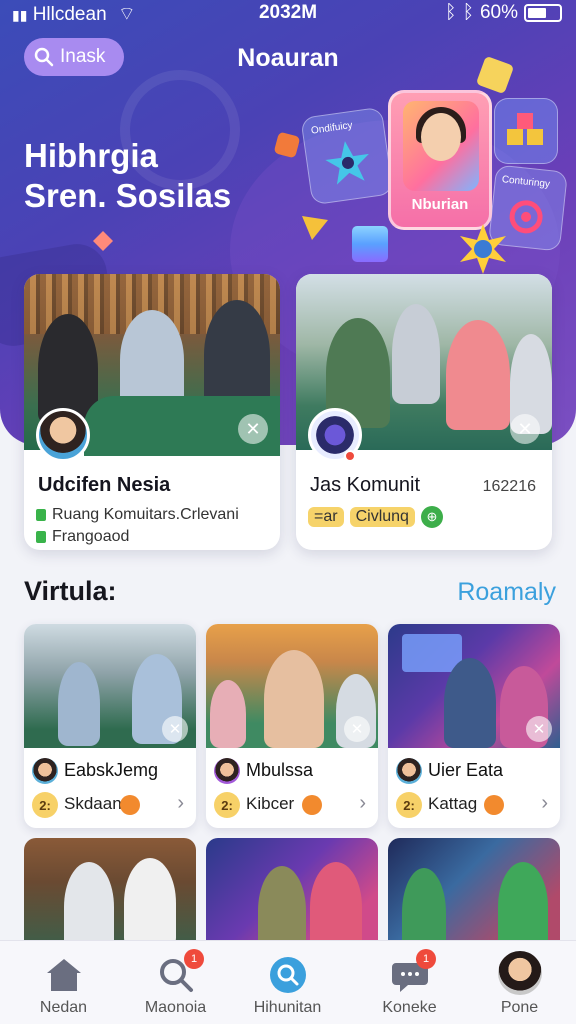  Describe the element at coordinates (91, 155) in the screenshot. I see `hero-title-line1: Hibhrgia` at that location.